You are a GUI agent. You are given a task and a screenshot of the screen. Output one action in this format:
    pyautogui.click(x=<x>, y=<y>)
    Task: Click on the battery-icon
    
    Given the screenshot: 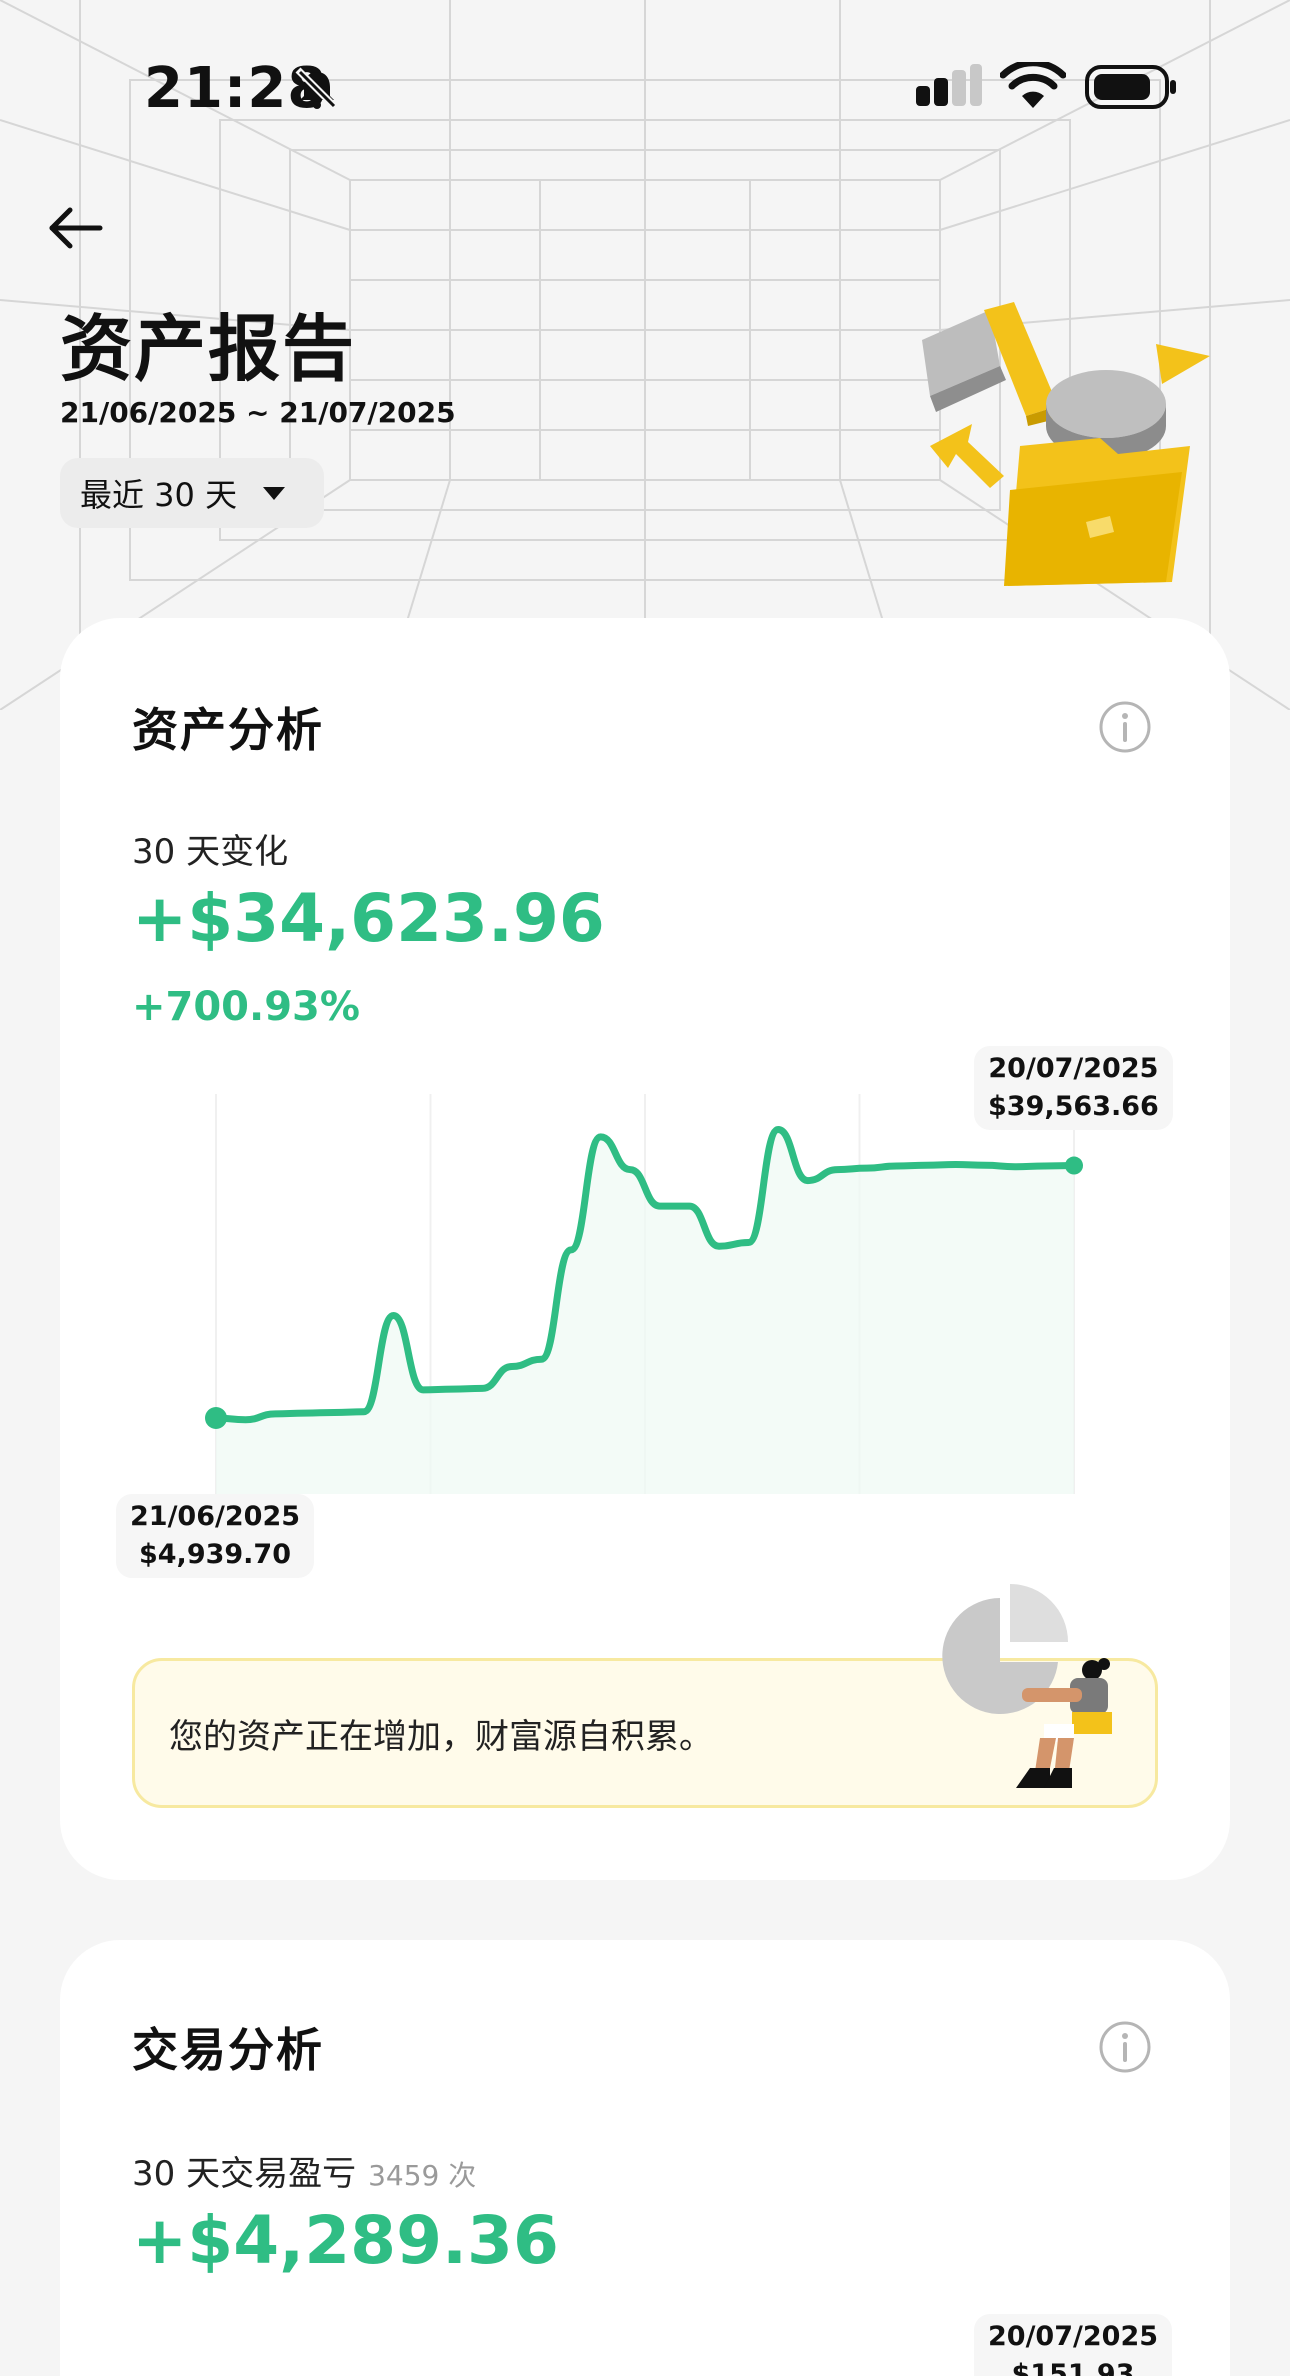 What is the action you would take?
    pyautogui.click(x=1130, y=87)
    